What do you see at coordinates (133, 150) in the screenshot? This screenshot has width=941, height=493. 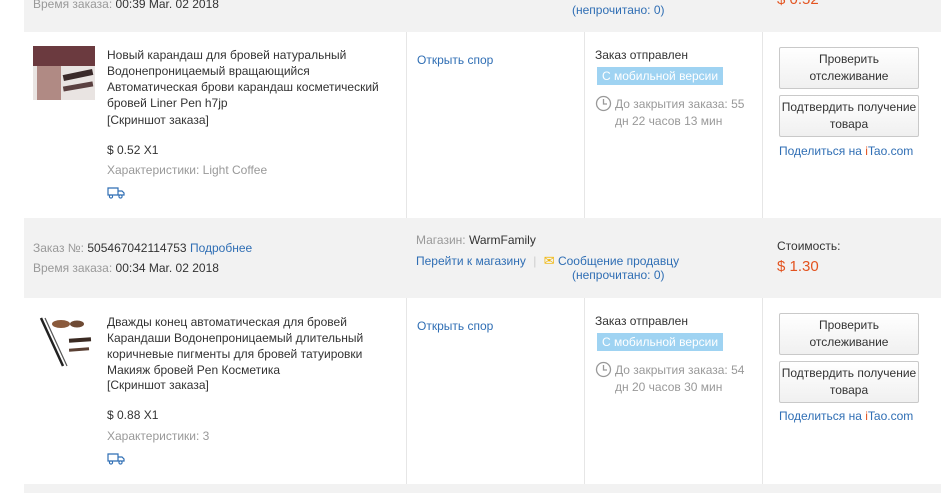 I see `price-quantity: $ 0.52 X1` at bounding box center [133, 150].